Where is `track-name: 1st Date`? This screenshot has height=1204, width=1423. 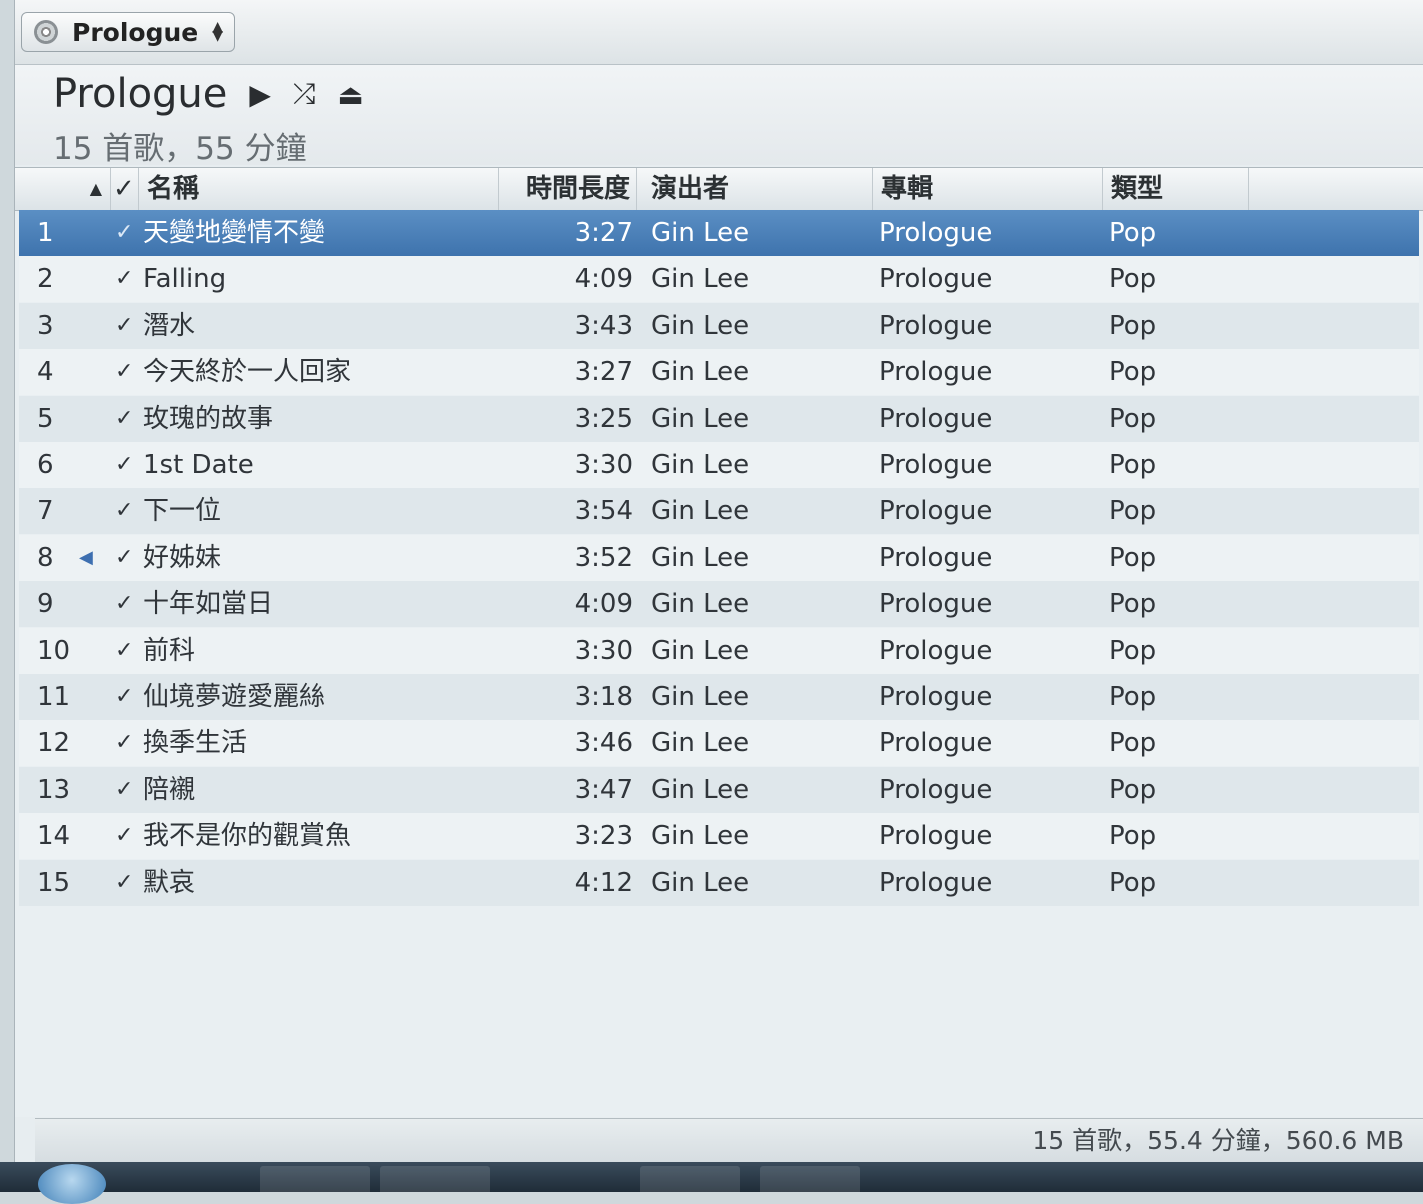 track-name: 1st Date is located at coordinates (198, 465).